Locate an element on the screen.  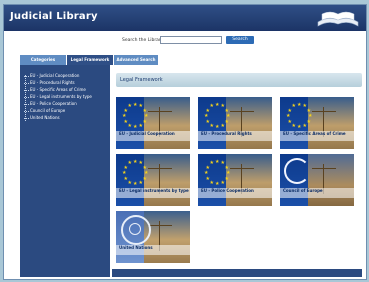
footer-bar is located at coordinates (237, 273).